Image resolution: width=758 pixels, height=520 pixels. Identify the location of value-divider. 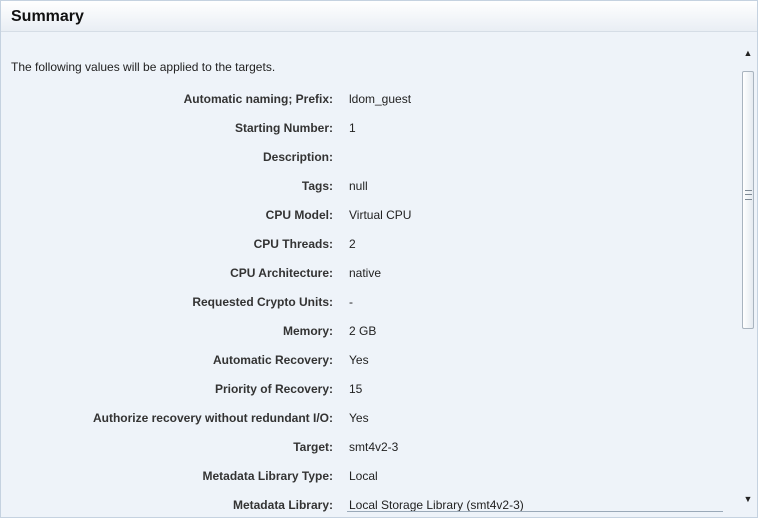
(535, 511).